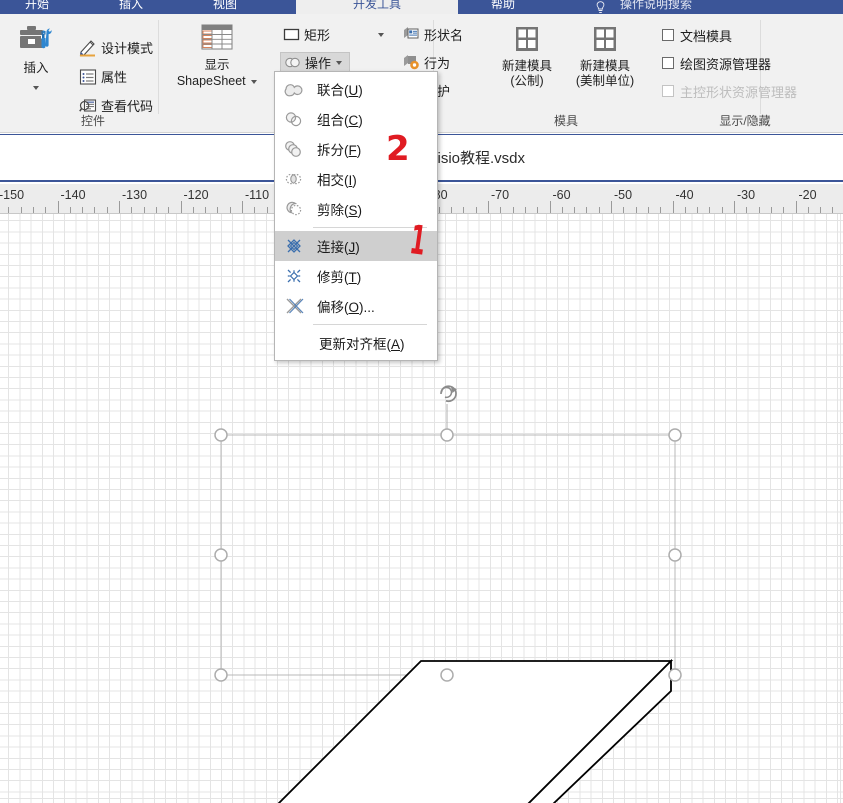  What do you see at coordinates (605, 55) in the screenshot?
I see `new-stencil-us-button: 新建模具 (美制单位)` at bounding box center [605, 55].